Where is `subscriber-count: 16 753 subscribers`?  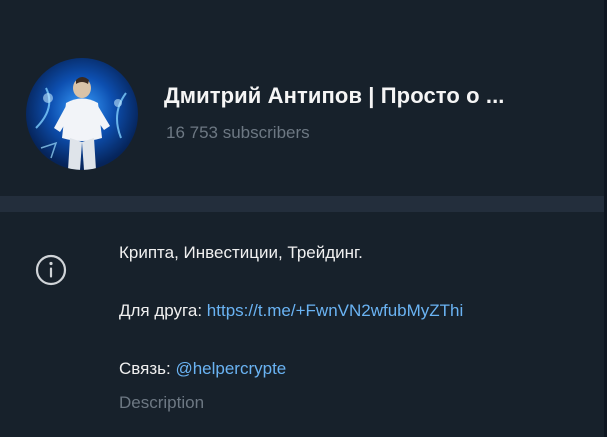
subscriber-count: 16 753 subscribers is located at coordinates (238, 132).